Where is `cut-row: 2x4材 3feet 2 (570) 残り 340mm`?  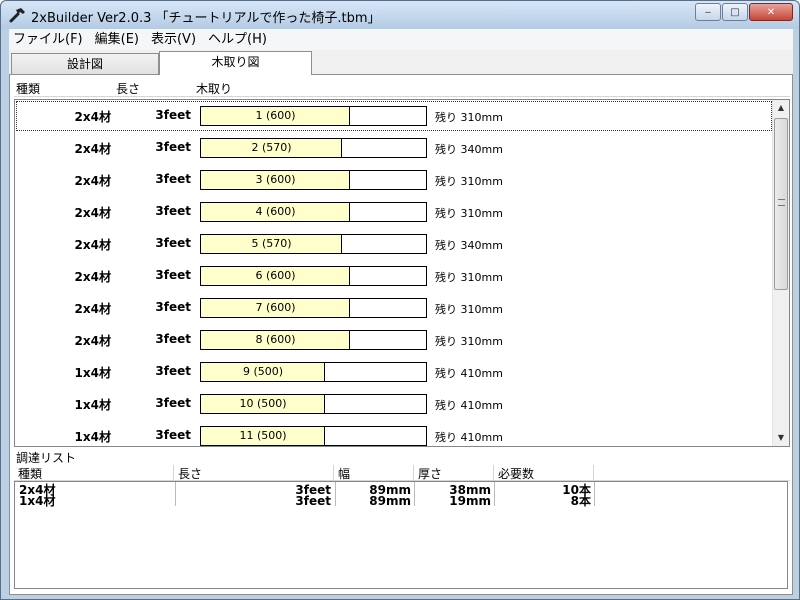
cut-row: 2x4材 3feet 2 (570) 残り 340mm is located at coordinates (394, 148).